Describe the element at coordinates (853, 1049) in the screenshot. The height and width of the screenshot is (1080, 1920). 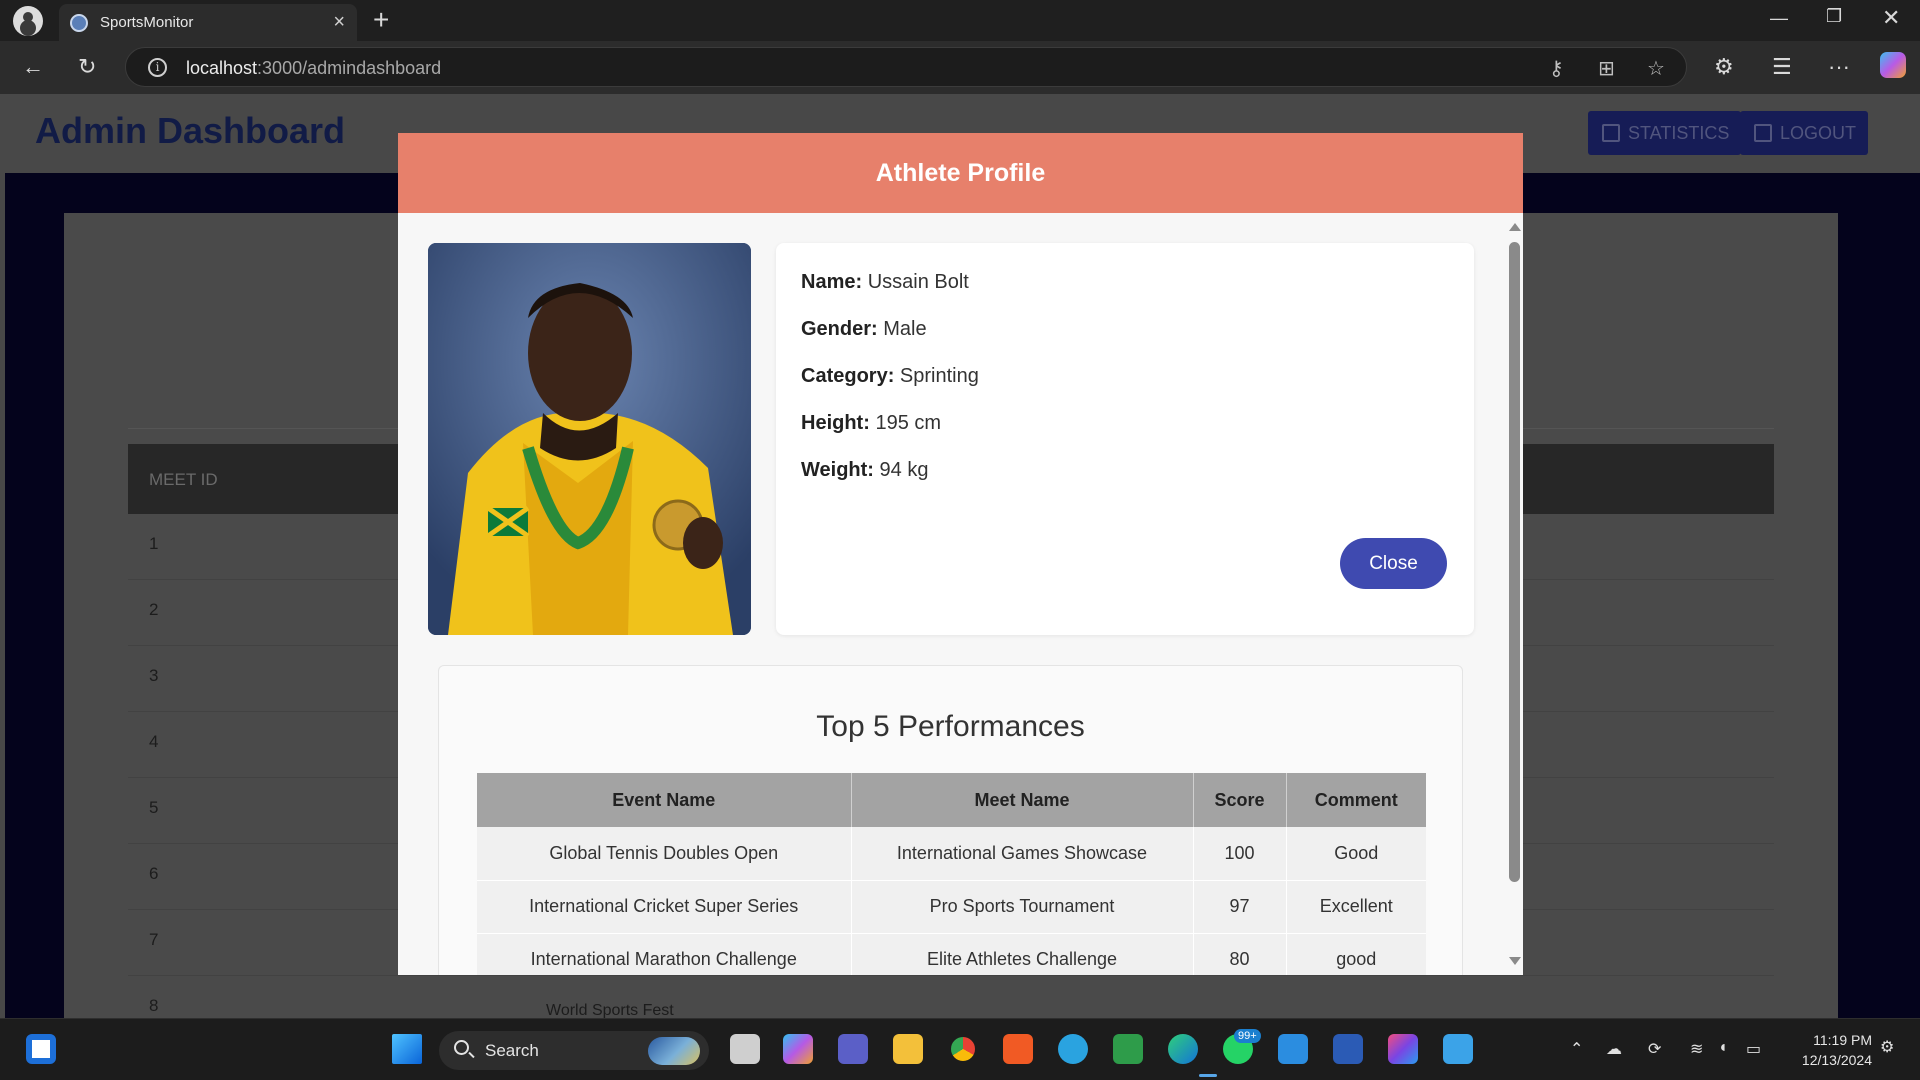
I see `teams-icon` at that location.